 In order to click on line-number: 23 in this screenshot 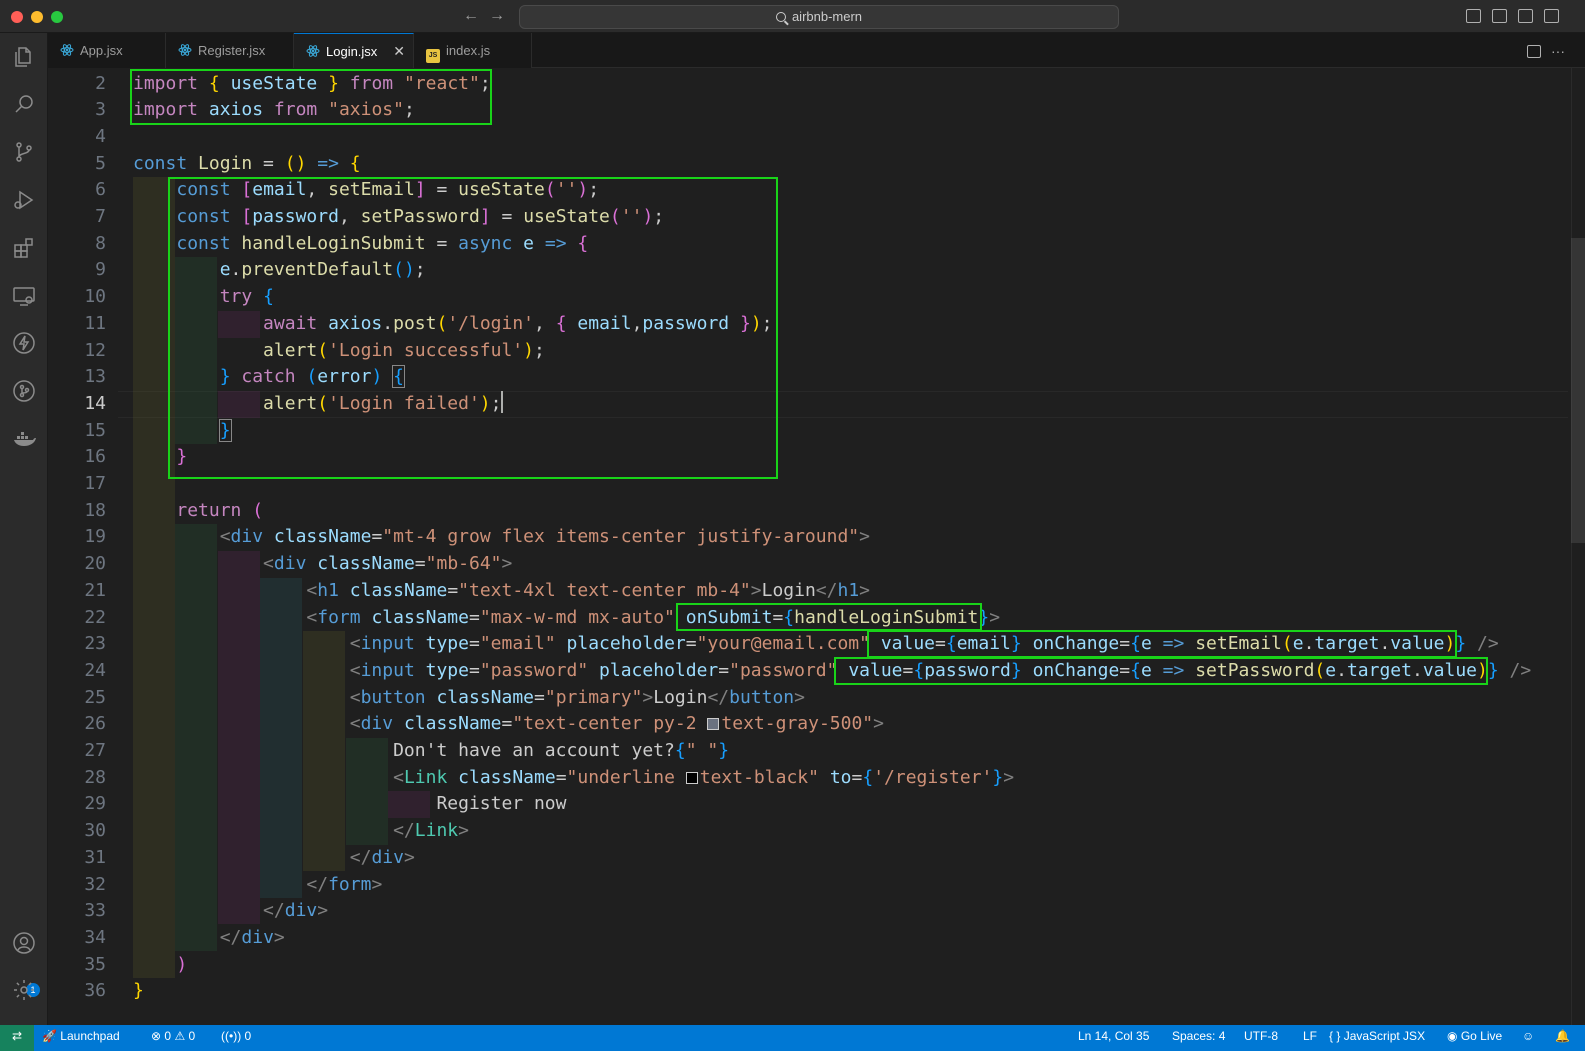, I will do `click(95, 644)`.